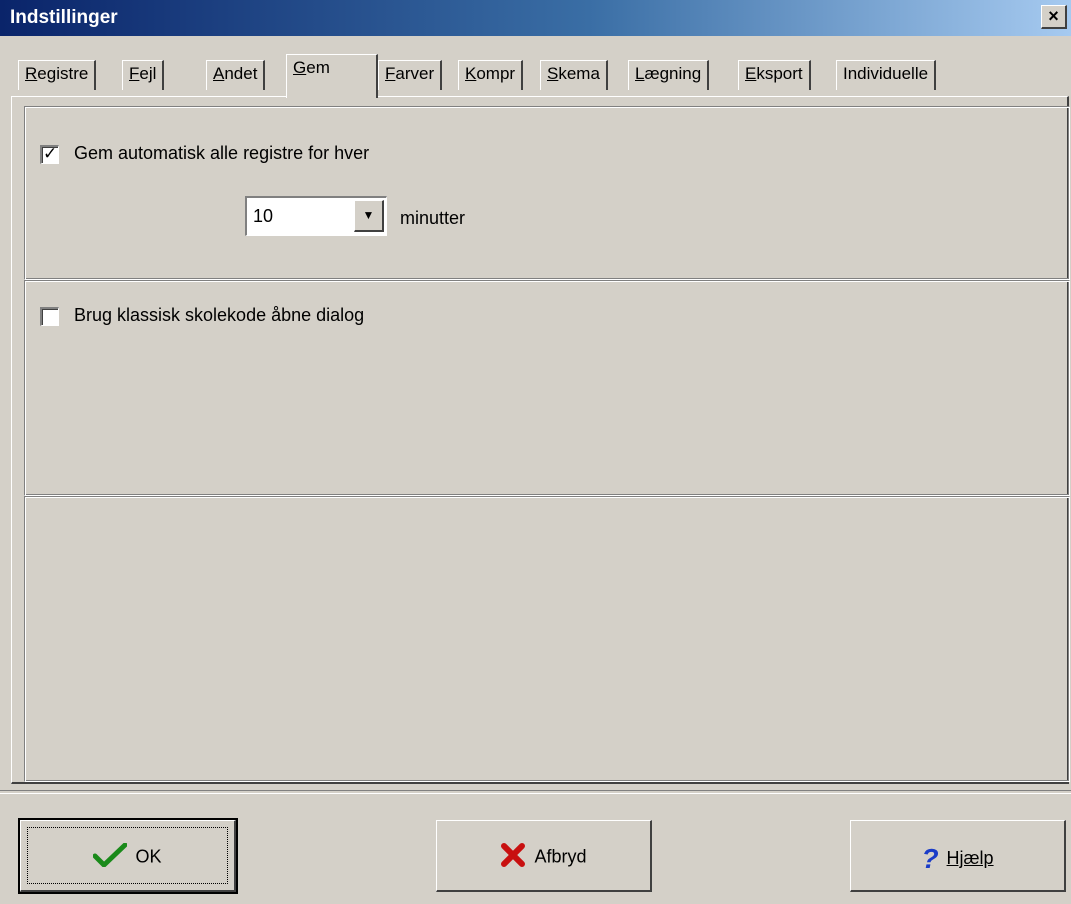 This screenshot has height=904, width=1071. I want to click on tab-label: Andet, so click(235, 73).